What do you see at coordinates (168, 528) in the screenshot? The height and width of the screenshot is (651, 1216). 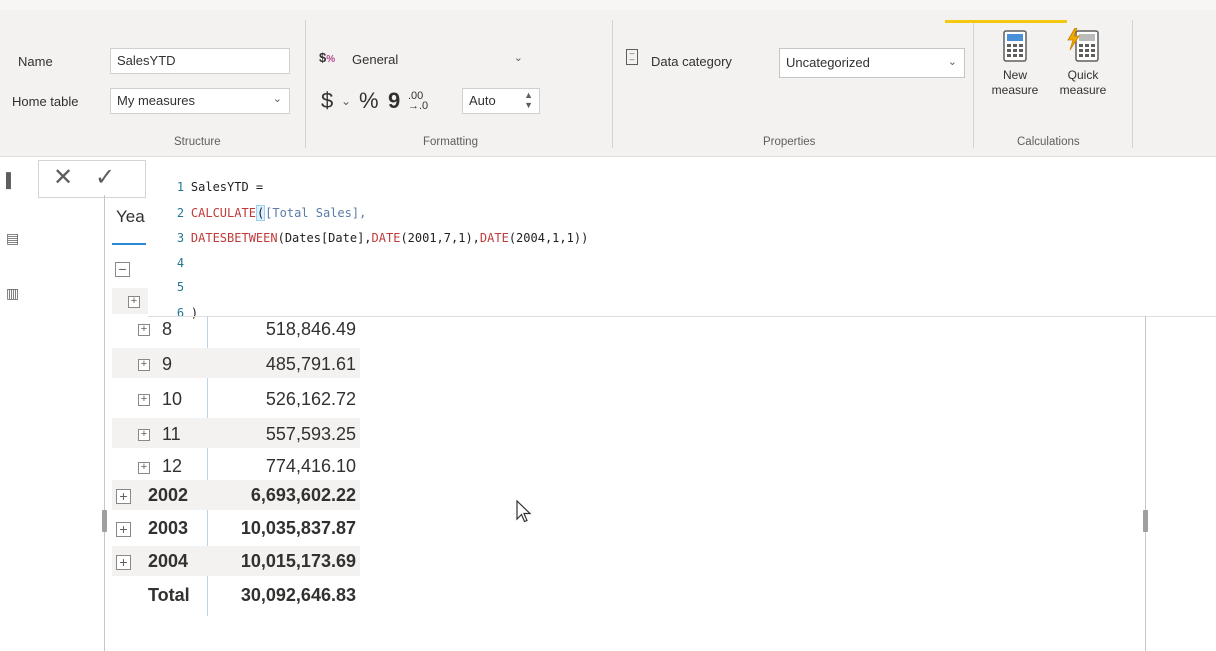 I see `row-label: 2003` at bounding box center [168, 528].